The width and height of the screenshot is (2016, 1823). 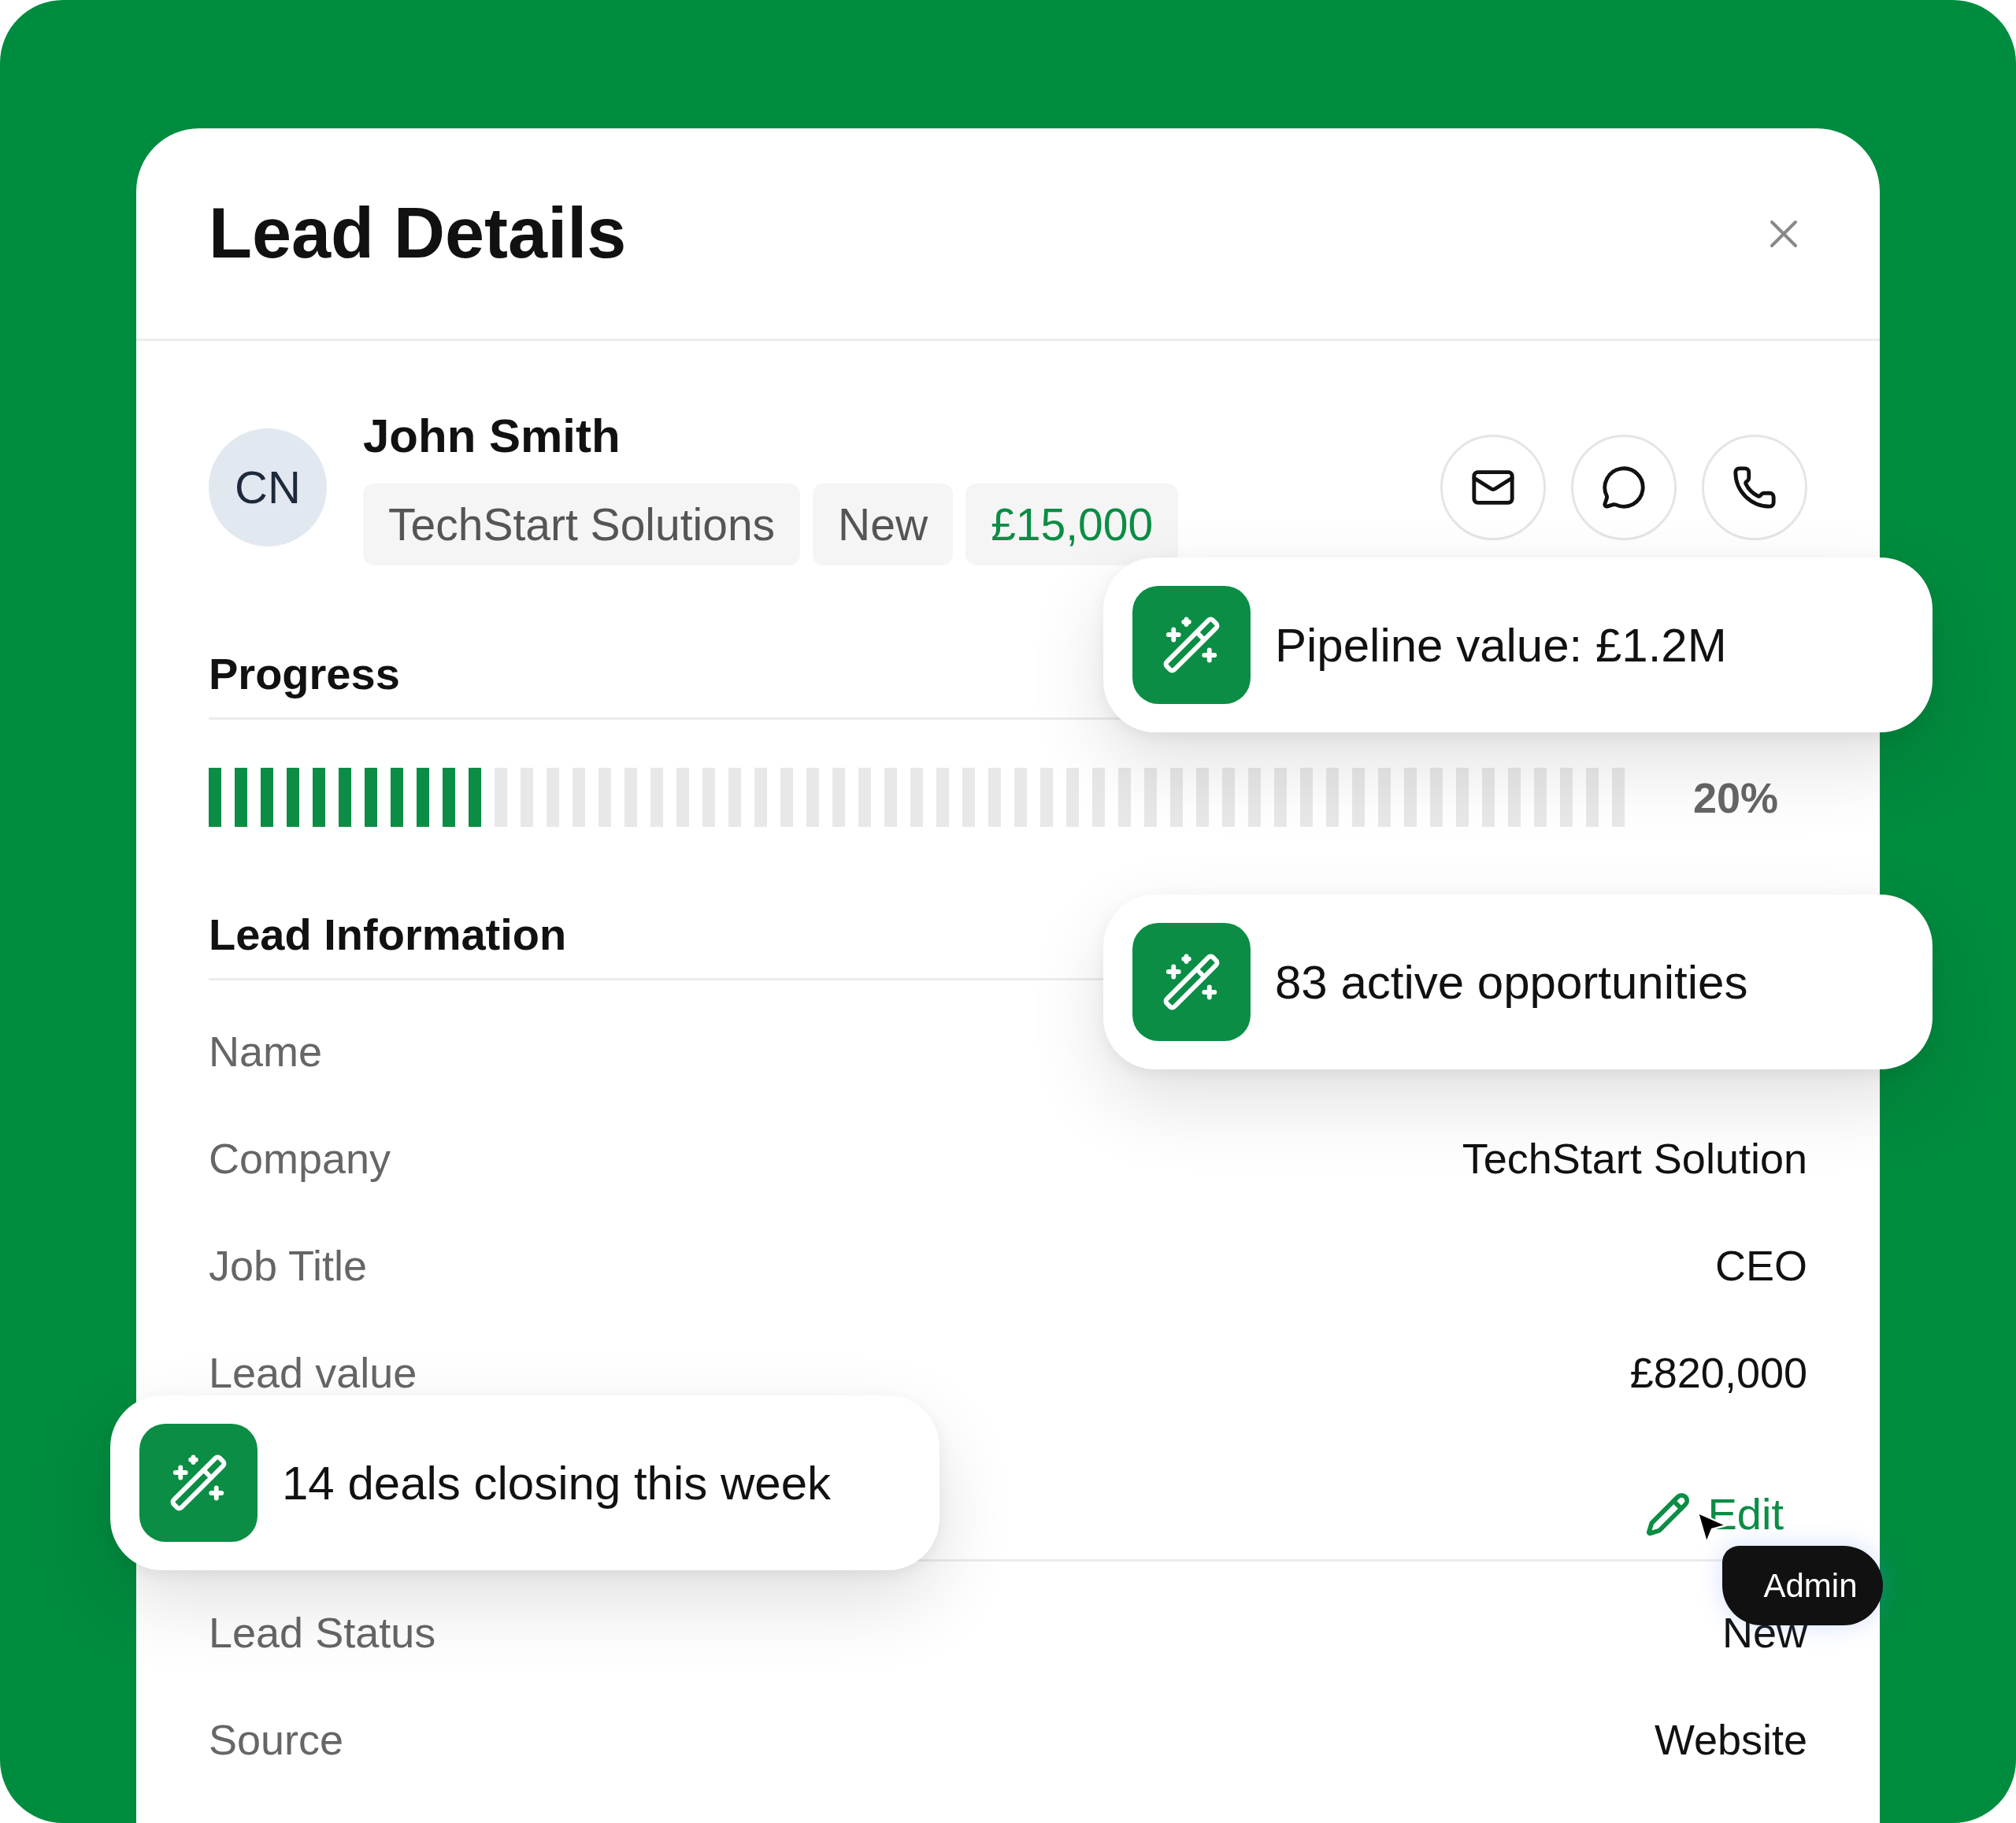 What do you see at coordinates (322, 1632) in the screenshot?
I see `field-label: Lead Status` at bounding box center [322, 1632].